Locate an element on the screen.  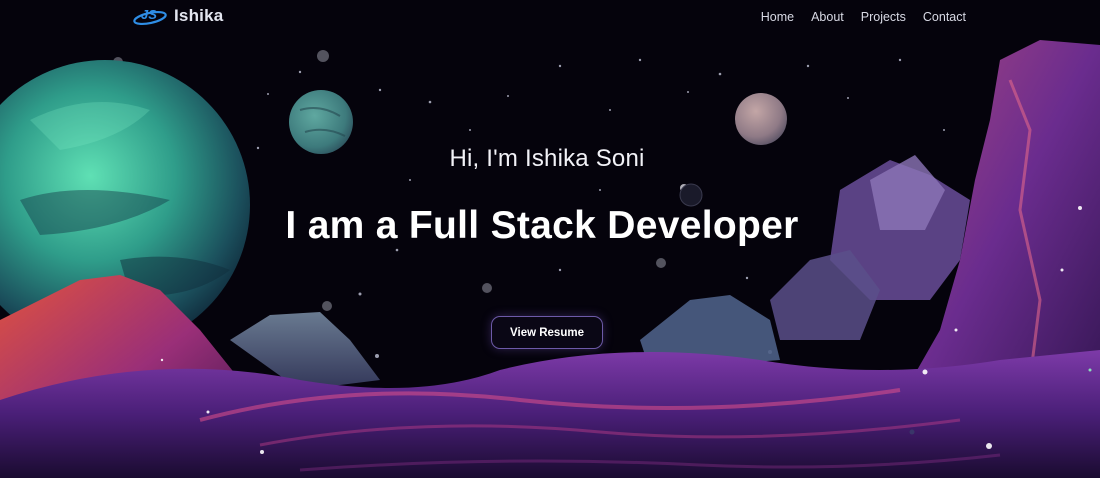
hero-headline: I am a Full Stack Developer is located at coordinates (542, 225).